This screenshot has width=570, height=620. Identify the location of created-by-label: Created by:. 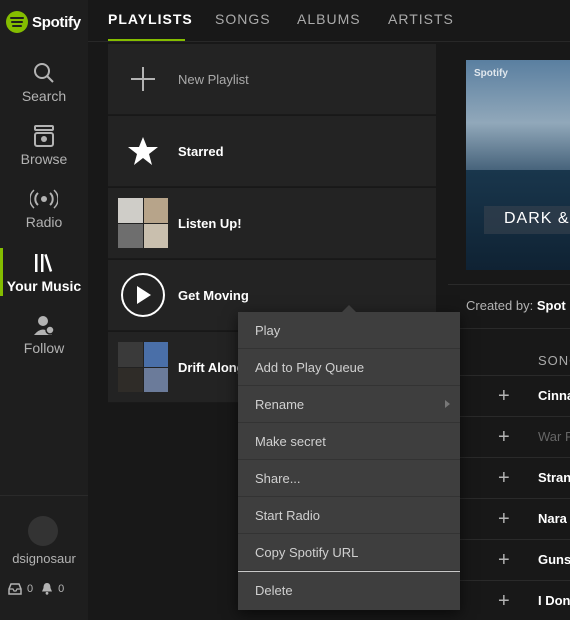
(500, 305).